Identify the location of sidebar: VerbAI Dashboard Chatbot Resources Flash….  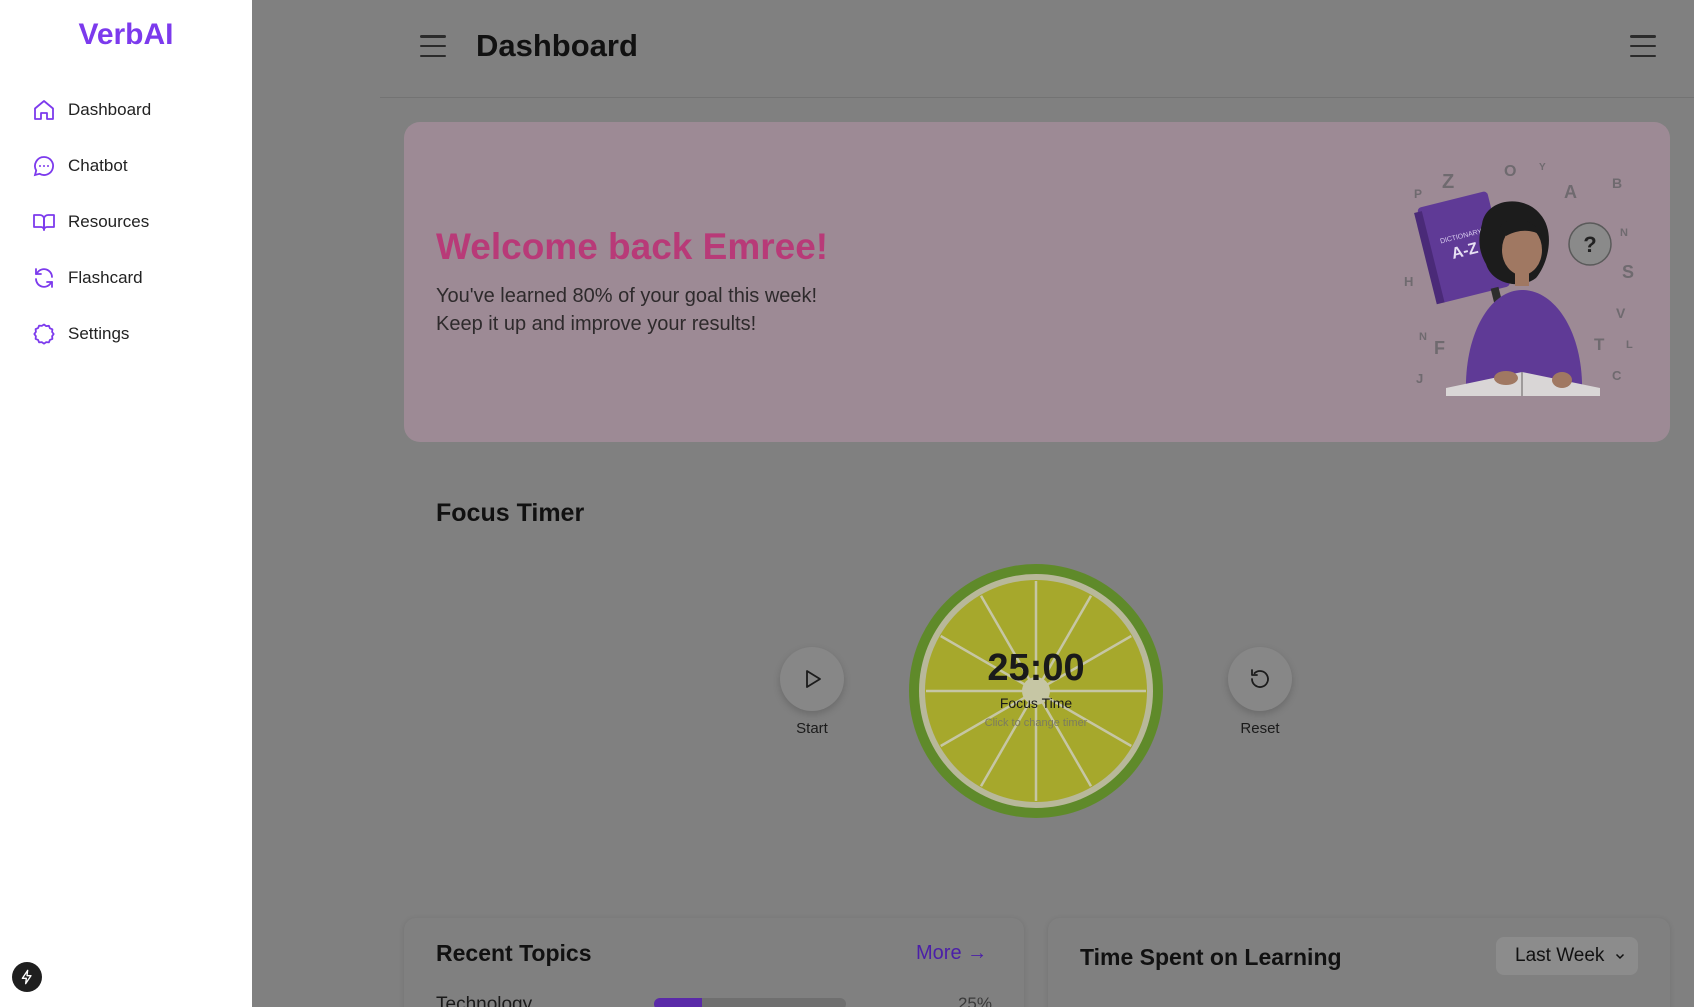
(126, 503).